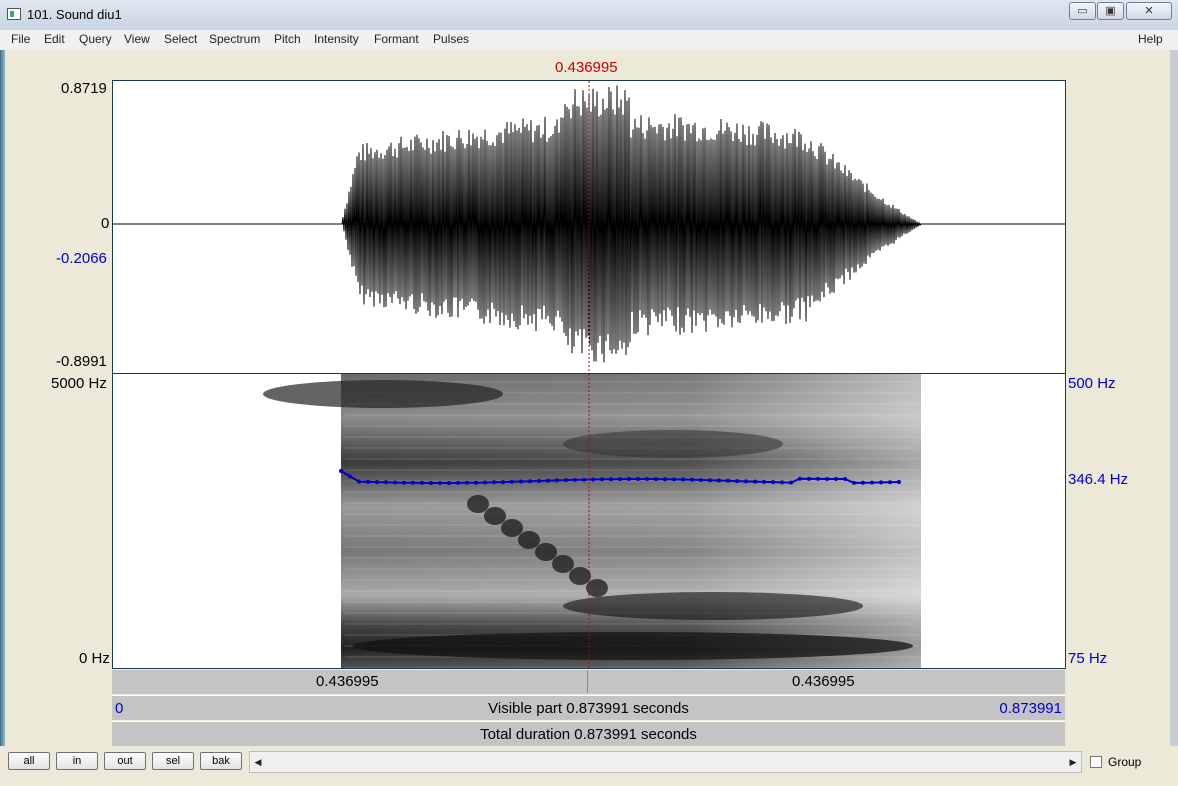 The height and width of the screenshot is (786, 1178). What do you see at coordinates (77, 761) in the screenshot?
I see `zoom-in-button: in` at bounding box center [77, 761].